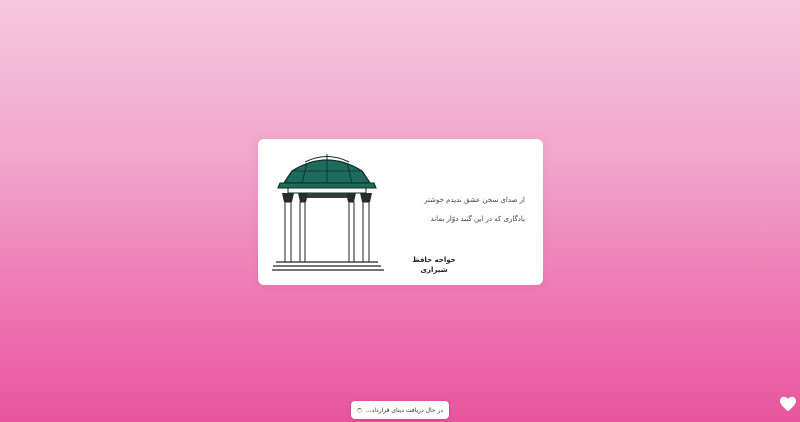 The width and height of the screenshot is (800, 422). What do you see at coordinates (359, 410) in the screenshot?
I see `spinner-icon` at bounding box center [359, 410].